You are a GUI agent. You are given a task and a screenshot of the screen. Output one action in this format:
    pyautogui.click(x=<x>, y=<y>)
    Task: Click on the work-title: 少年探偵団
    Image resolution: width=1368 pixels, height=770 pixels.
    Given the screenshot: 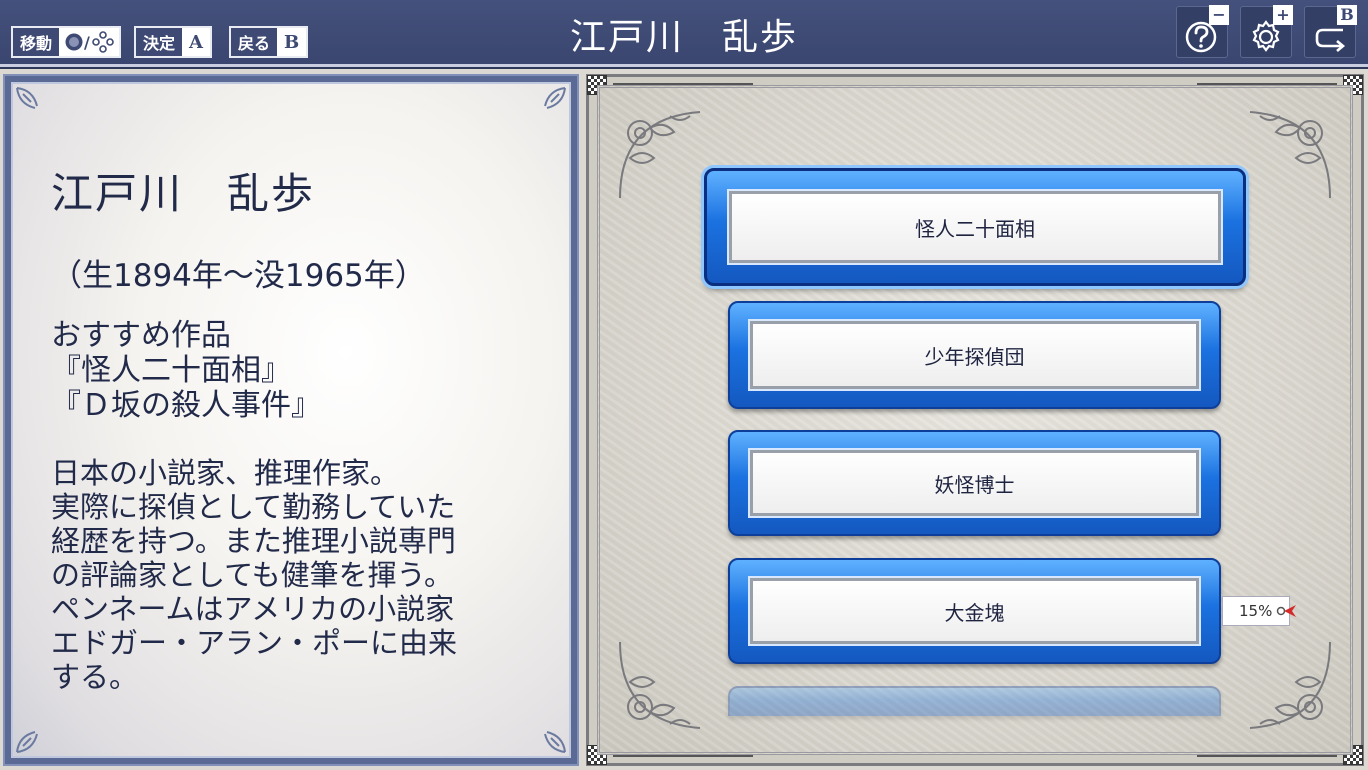 What is the action you would take?
    pyautogui.click(x=974, y=355)
    